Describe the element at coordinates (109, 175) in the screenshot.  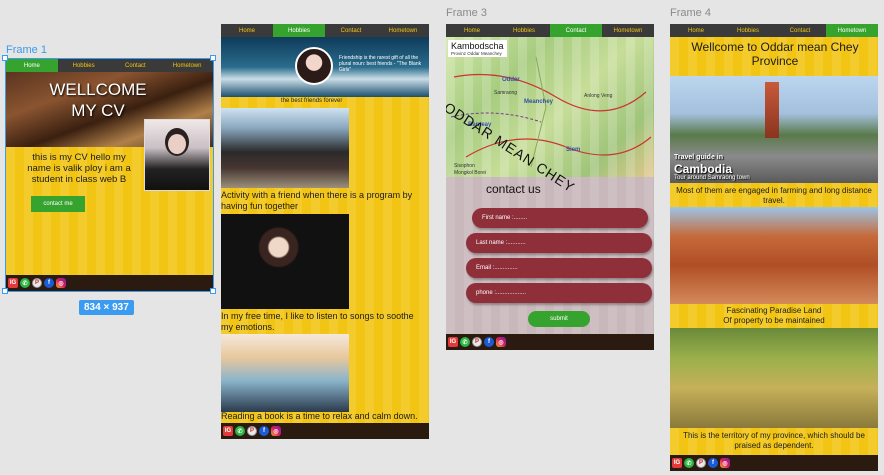
I see `selection-box` at that location.